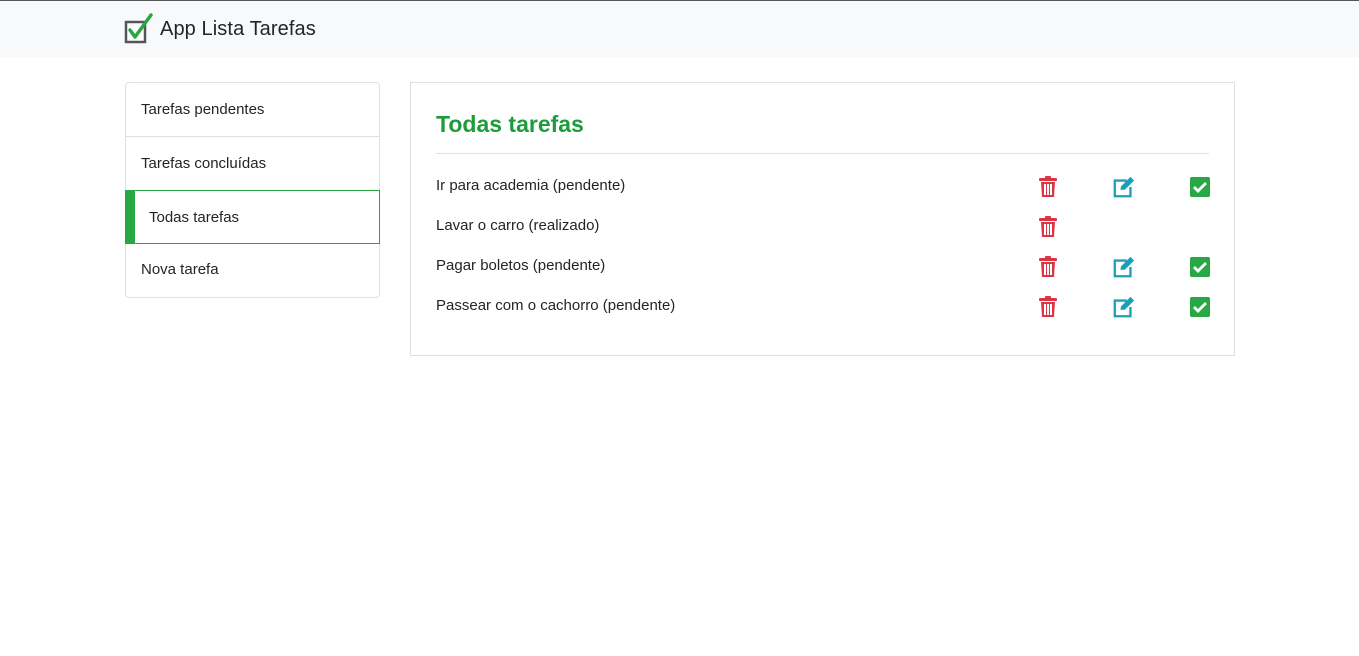 The image size is (1359, 656). Describe the element at coordinates (252, 110) in the screenshot. I see `sidebar-item-pending: Tarefas pendentes` at that location.